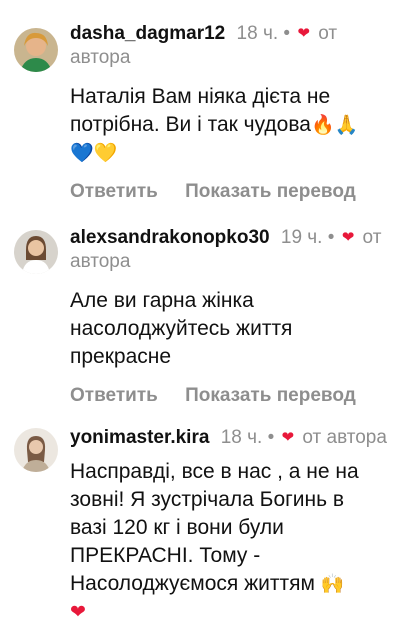 This screenshot has height=626, width=418. What do you see at coordinates (177, 527) in the screenshot?
I see `comment-text-line: вазі 120 кг і вони були` at bounding box center [177, 527].